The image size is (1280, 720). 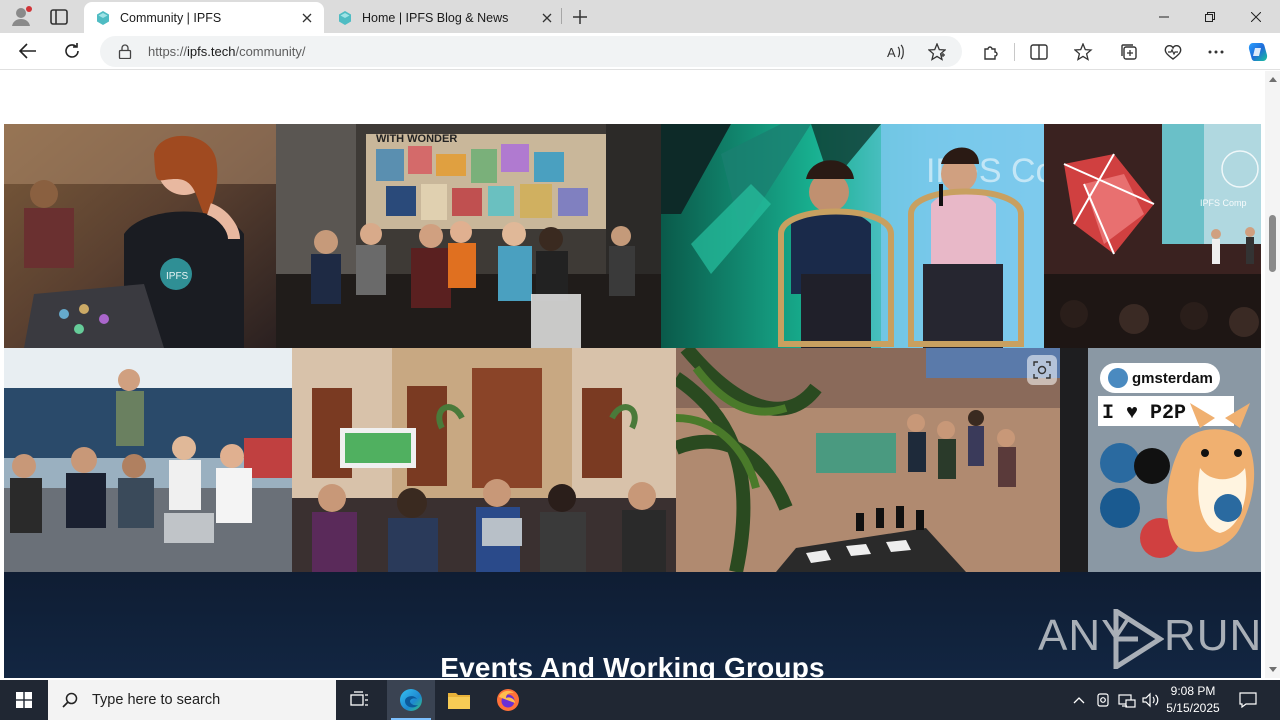 I want to click on back-arrow-icon, so click(x=28, y=51).